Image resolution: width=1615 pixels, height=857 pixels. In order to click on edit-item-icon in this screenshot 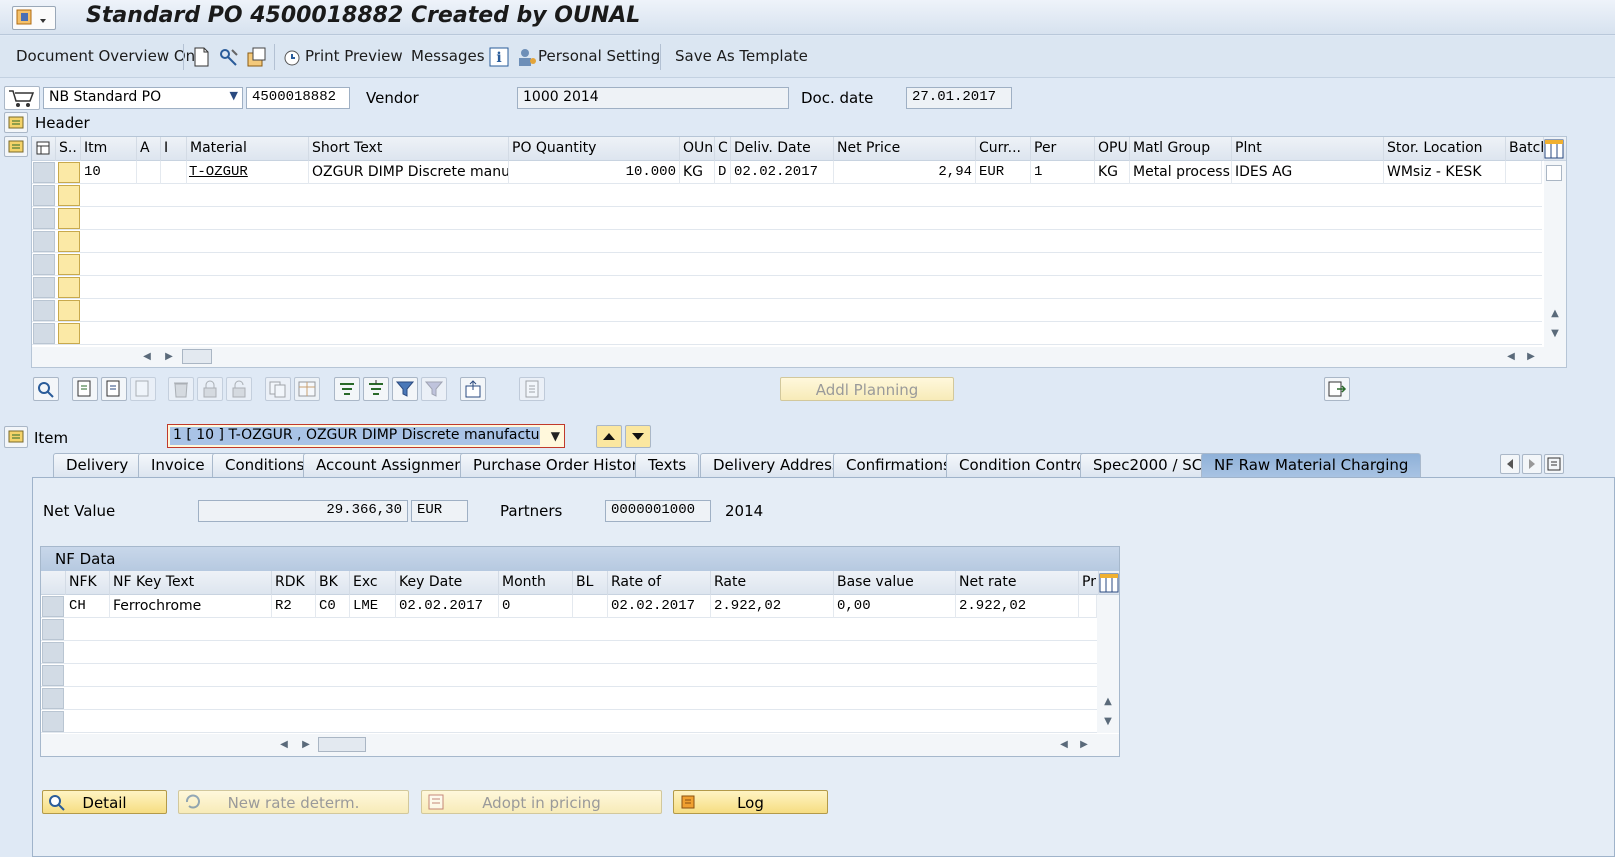, I will do `click(143, 389)`.